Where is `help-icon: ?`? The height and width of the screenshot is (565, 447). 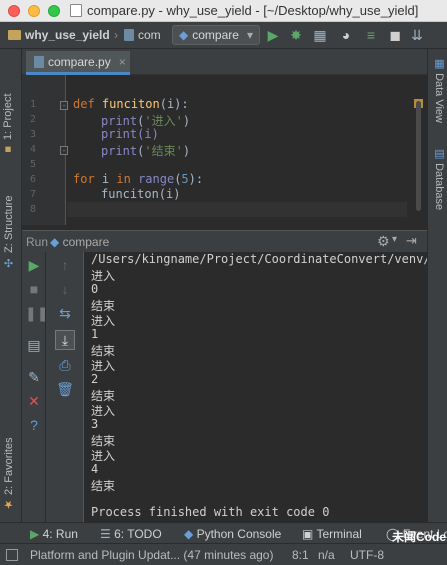
help-icon: ? is located at coordinates (34, 425).